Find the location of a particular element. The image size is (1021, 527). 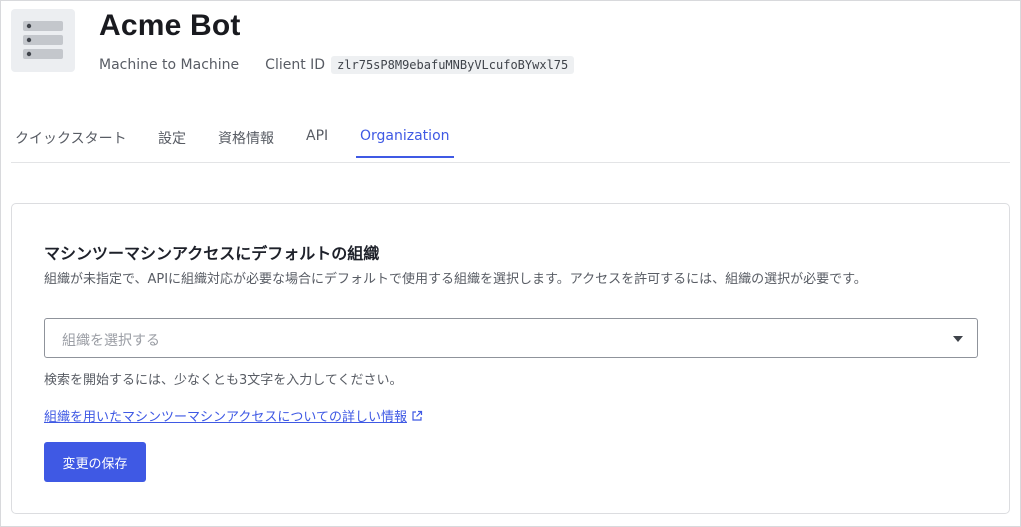

tab-organization: Organization is located at coordinates (405, 143).